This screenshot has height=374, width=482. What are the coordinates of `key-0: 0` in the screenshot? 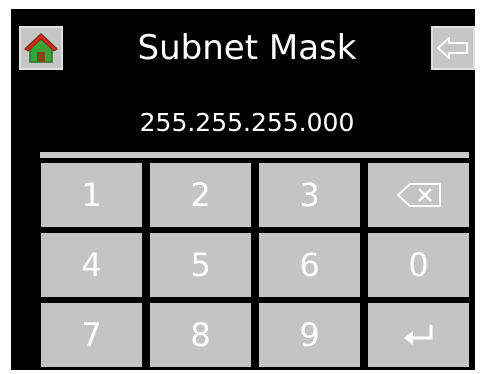 It's located at (418, 265).